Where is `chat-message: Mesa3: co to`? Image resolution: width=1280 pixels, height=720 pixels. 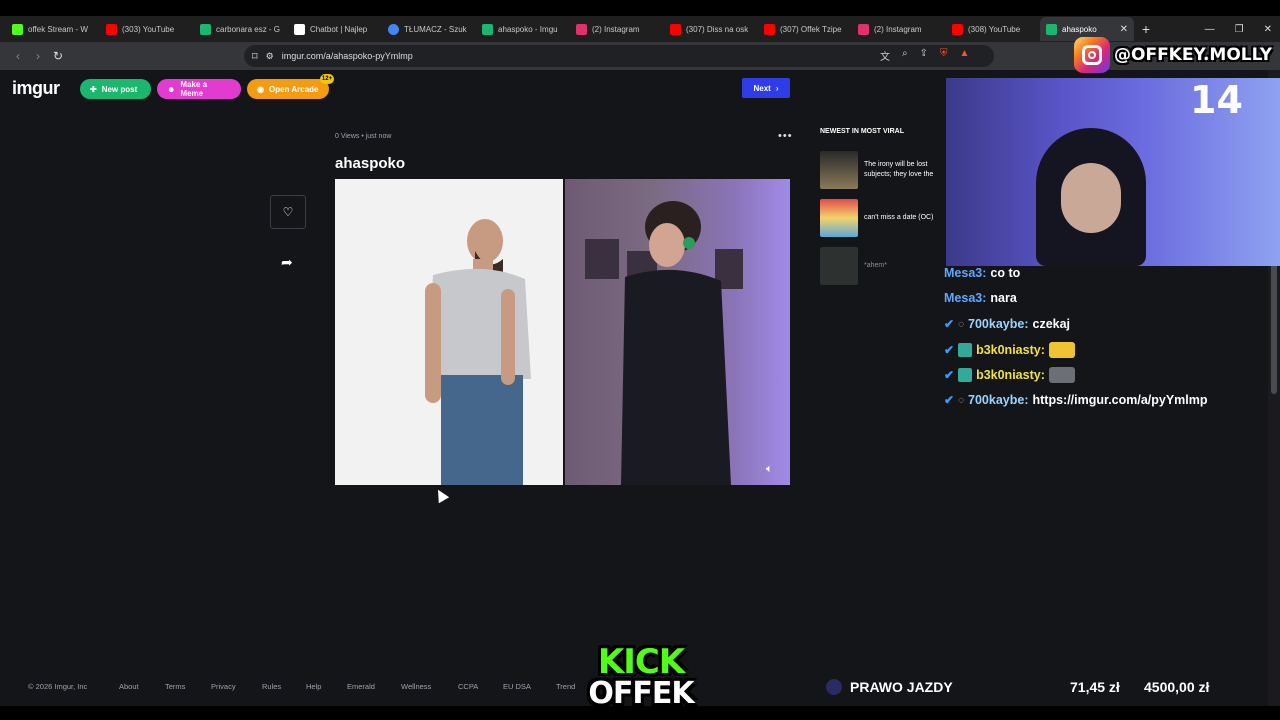 chat-message: Mesa3: co to is located at coordinates (982, 273).